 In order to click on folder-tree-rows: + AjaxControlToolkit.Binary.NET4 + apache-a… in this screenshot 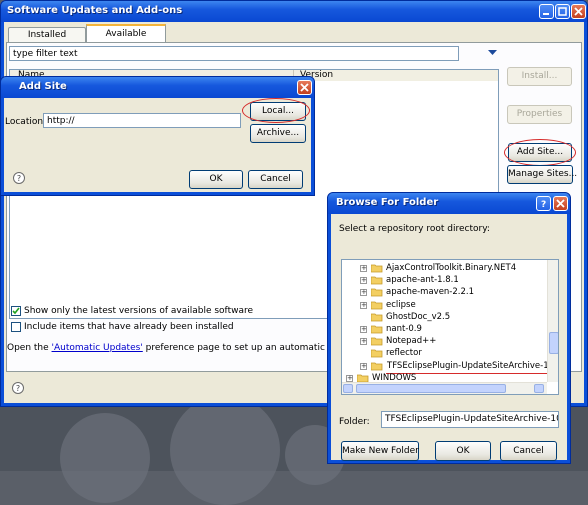, I will do `click(450, 322)`.